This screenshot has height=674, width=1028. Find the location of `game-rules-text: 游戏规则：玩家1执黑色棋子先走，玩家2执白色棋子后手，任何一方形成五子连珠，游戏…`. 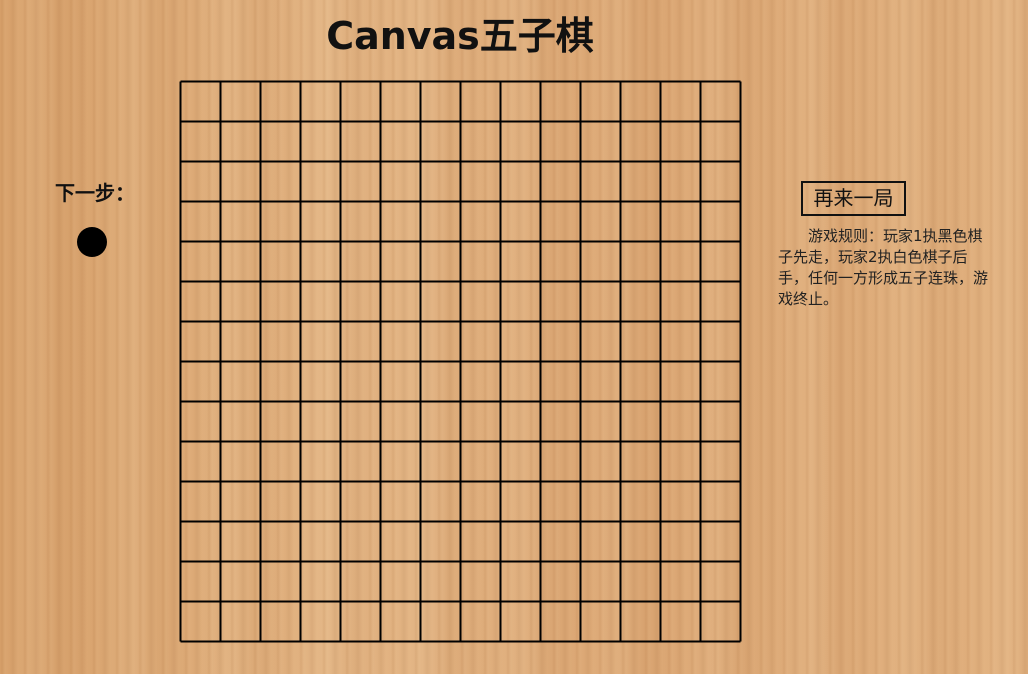

game-rules-text: 游戏规则：玩家1执黑色棋子先走，玩家2执白色棋子后手，任何一方形成五子连珠，游戏… is located at coordinates (883, 267).